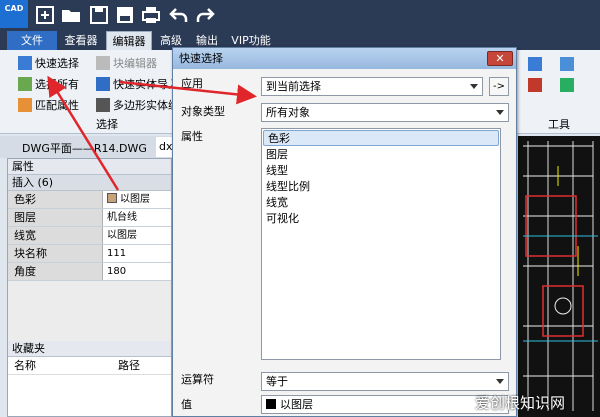  Describe the element at coordinates (188, 92) in the screenshot. I see `arrow-to-apply` at that location.